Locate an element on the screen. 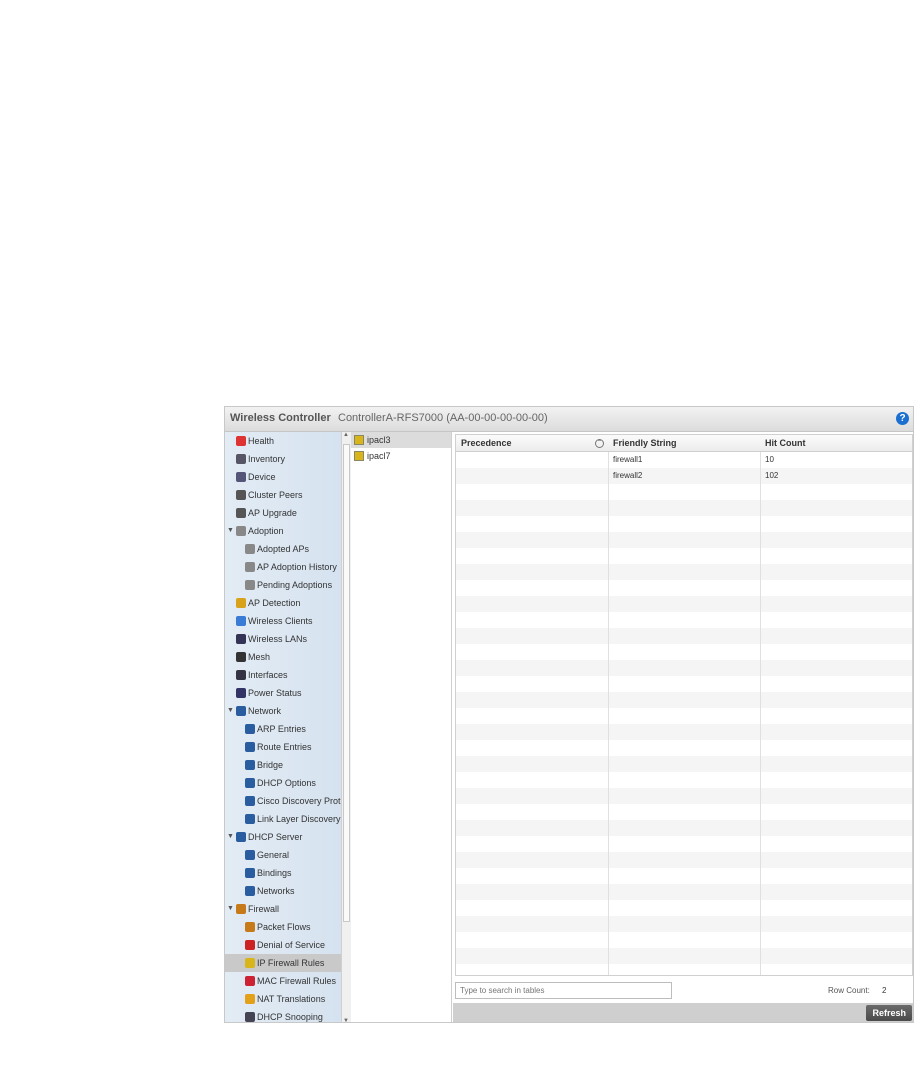  tree-item: Interfaces is located at coordinates (283, 675).